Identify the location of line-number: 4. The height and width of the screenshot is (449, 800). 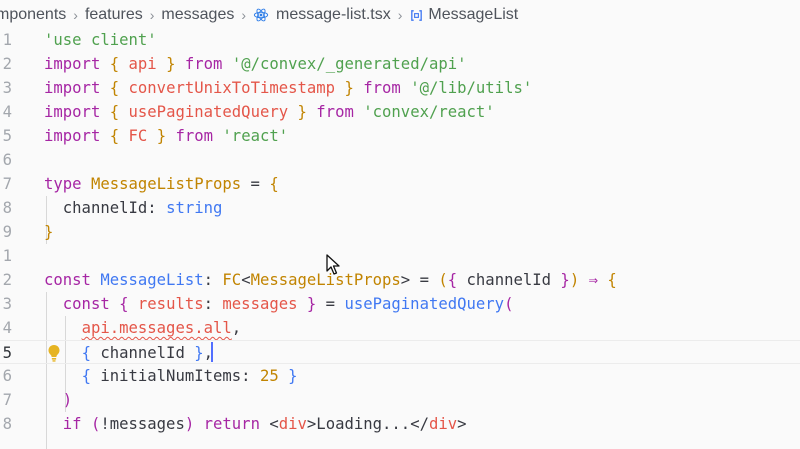
(7, 328).